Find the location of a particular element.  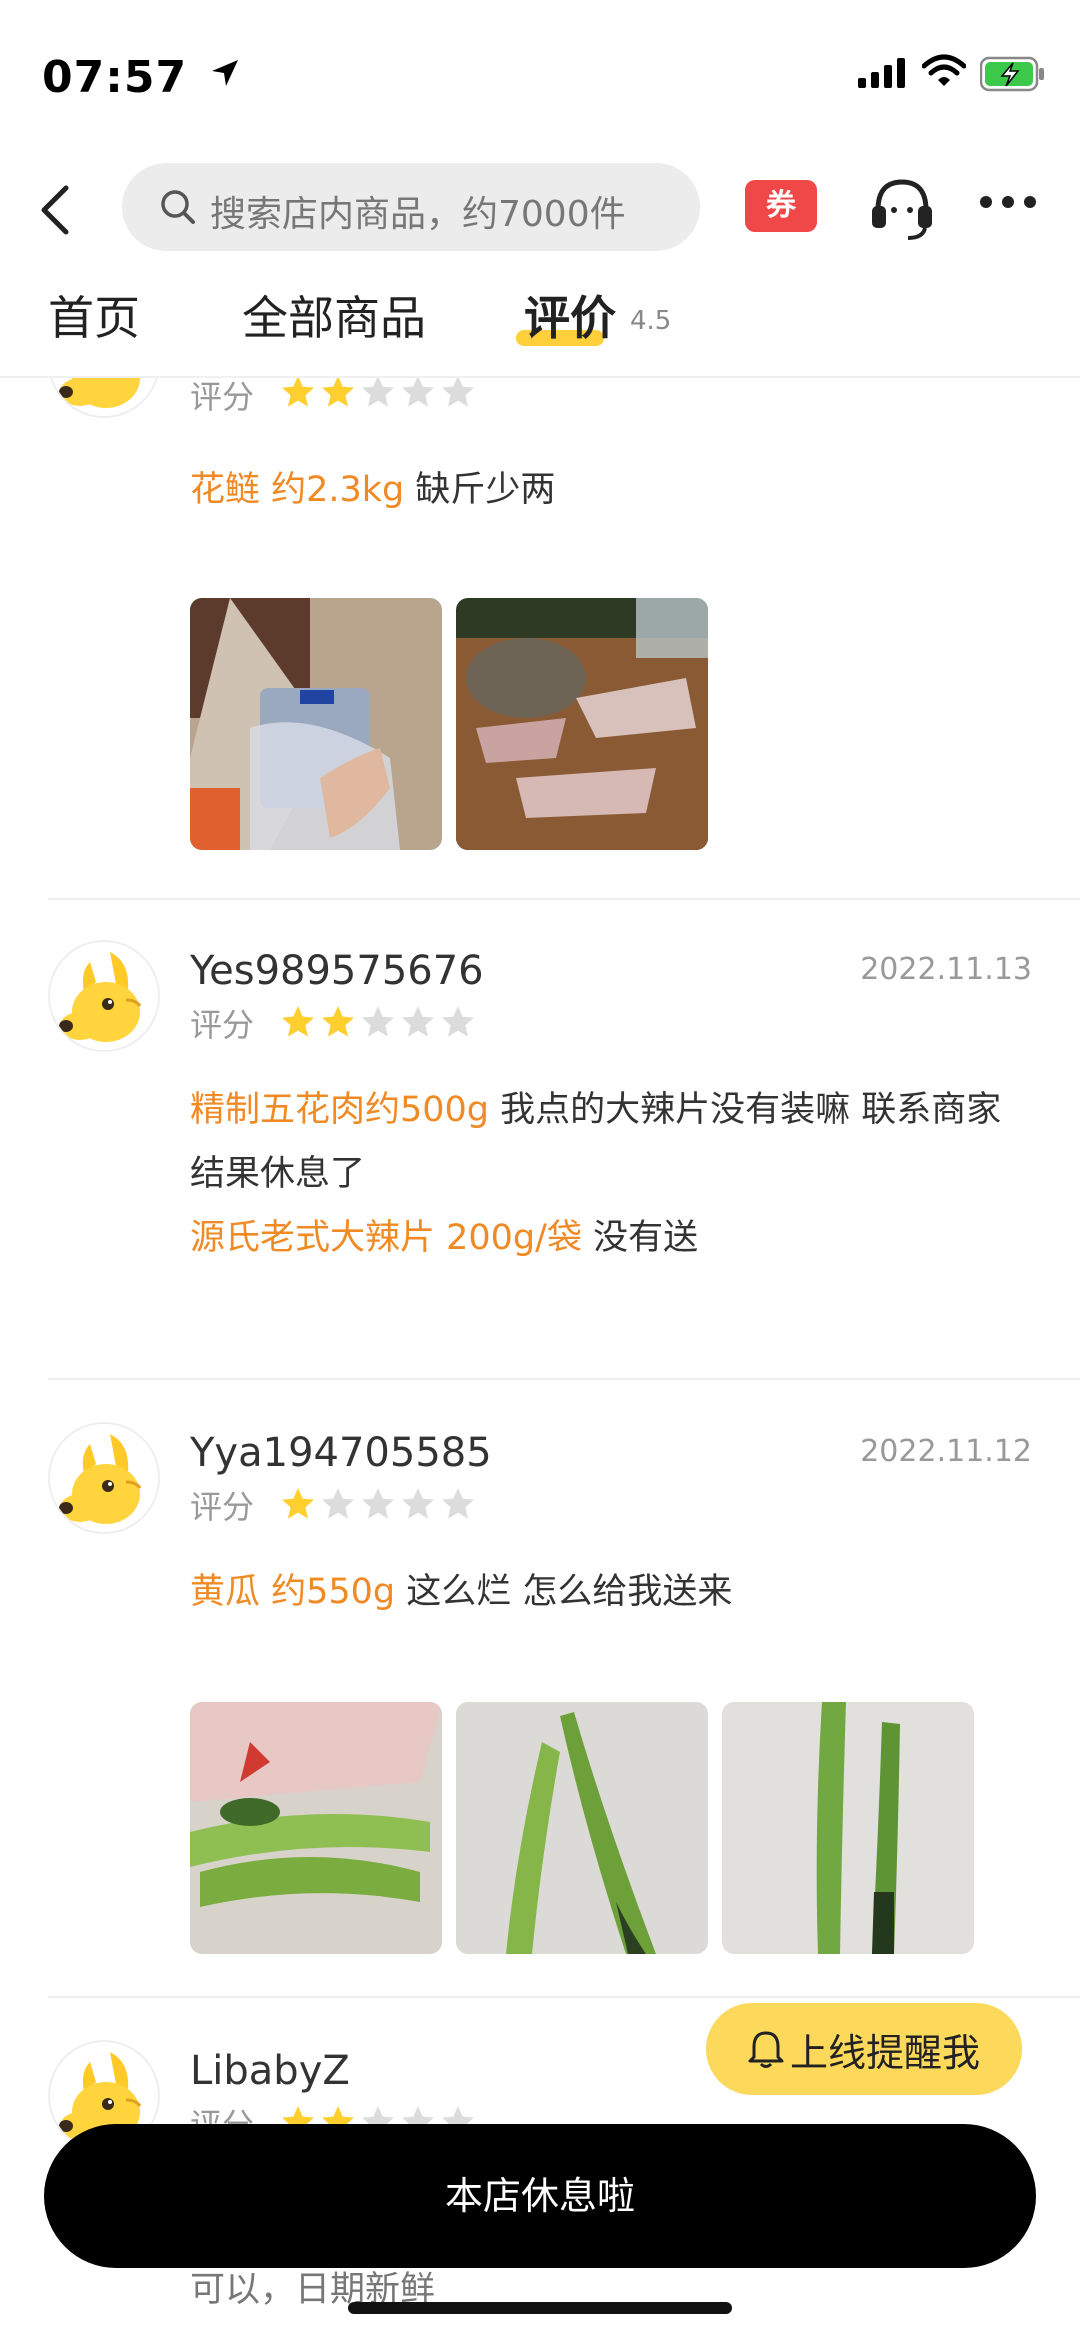

review-text: 源氏老式大辣片 200g/袋 没有送 is located at coordinates (444, 1238).